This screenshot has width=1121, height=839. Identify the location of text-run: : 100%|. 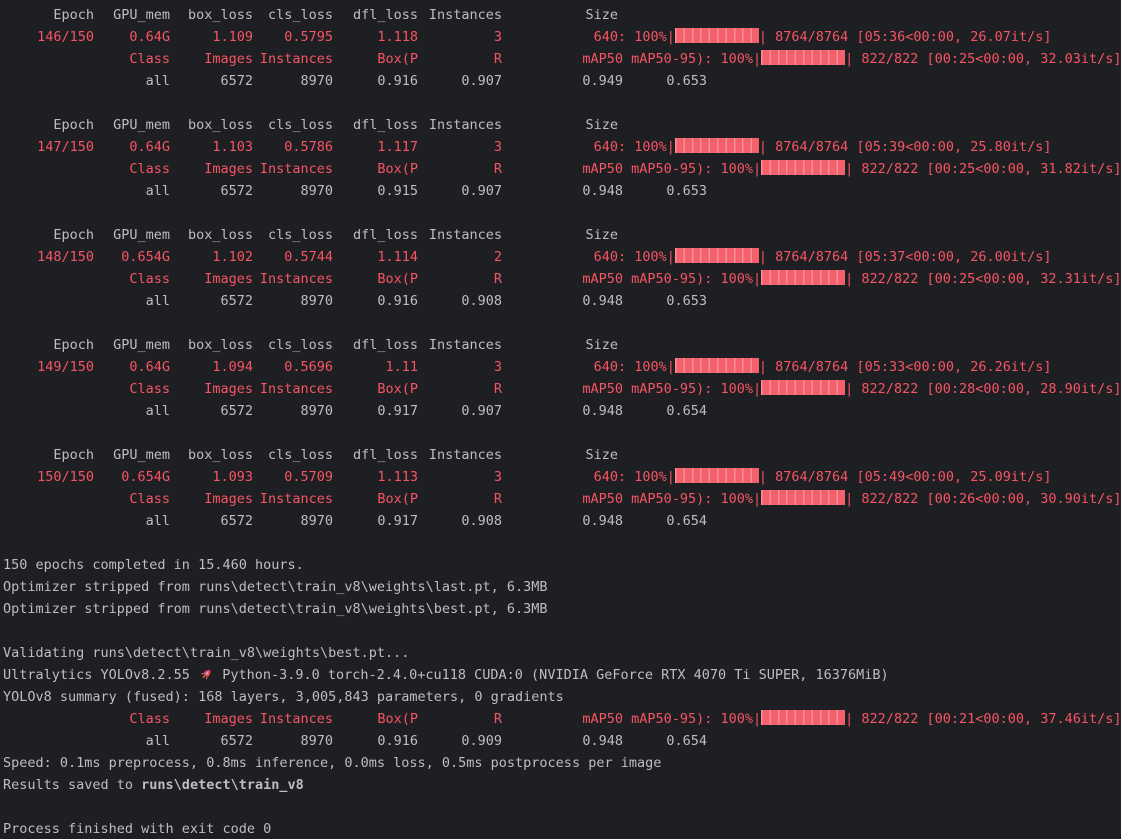
(646, 257).